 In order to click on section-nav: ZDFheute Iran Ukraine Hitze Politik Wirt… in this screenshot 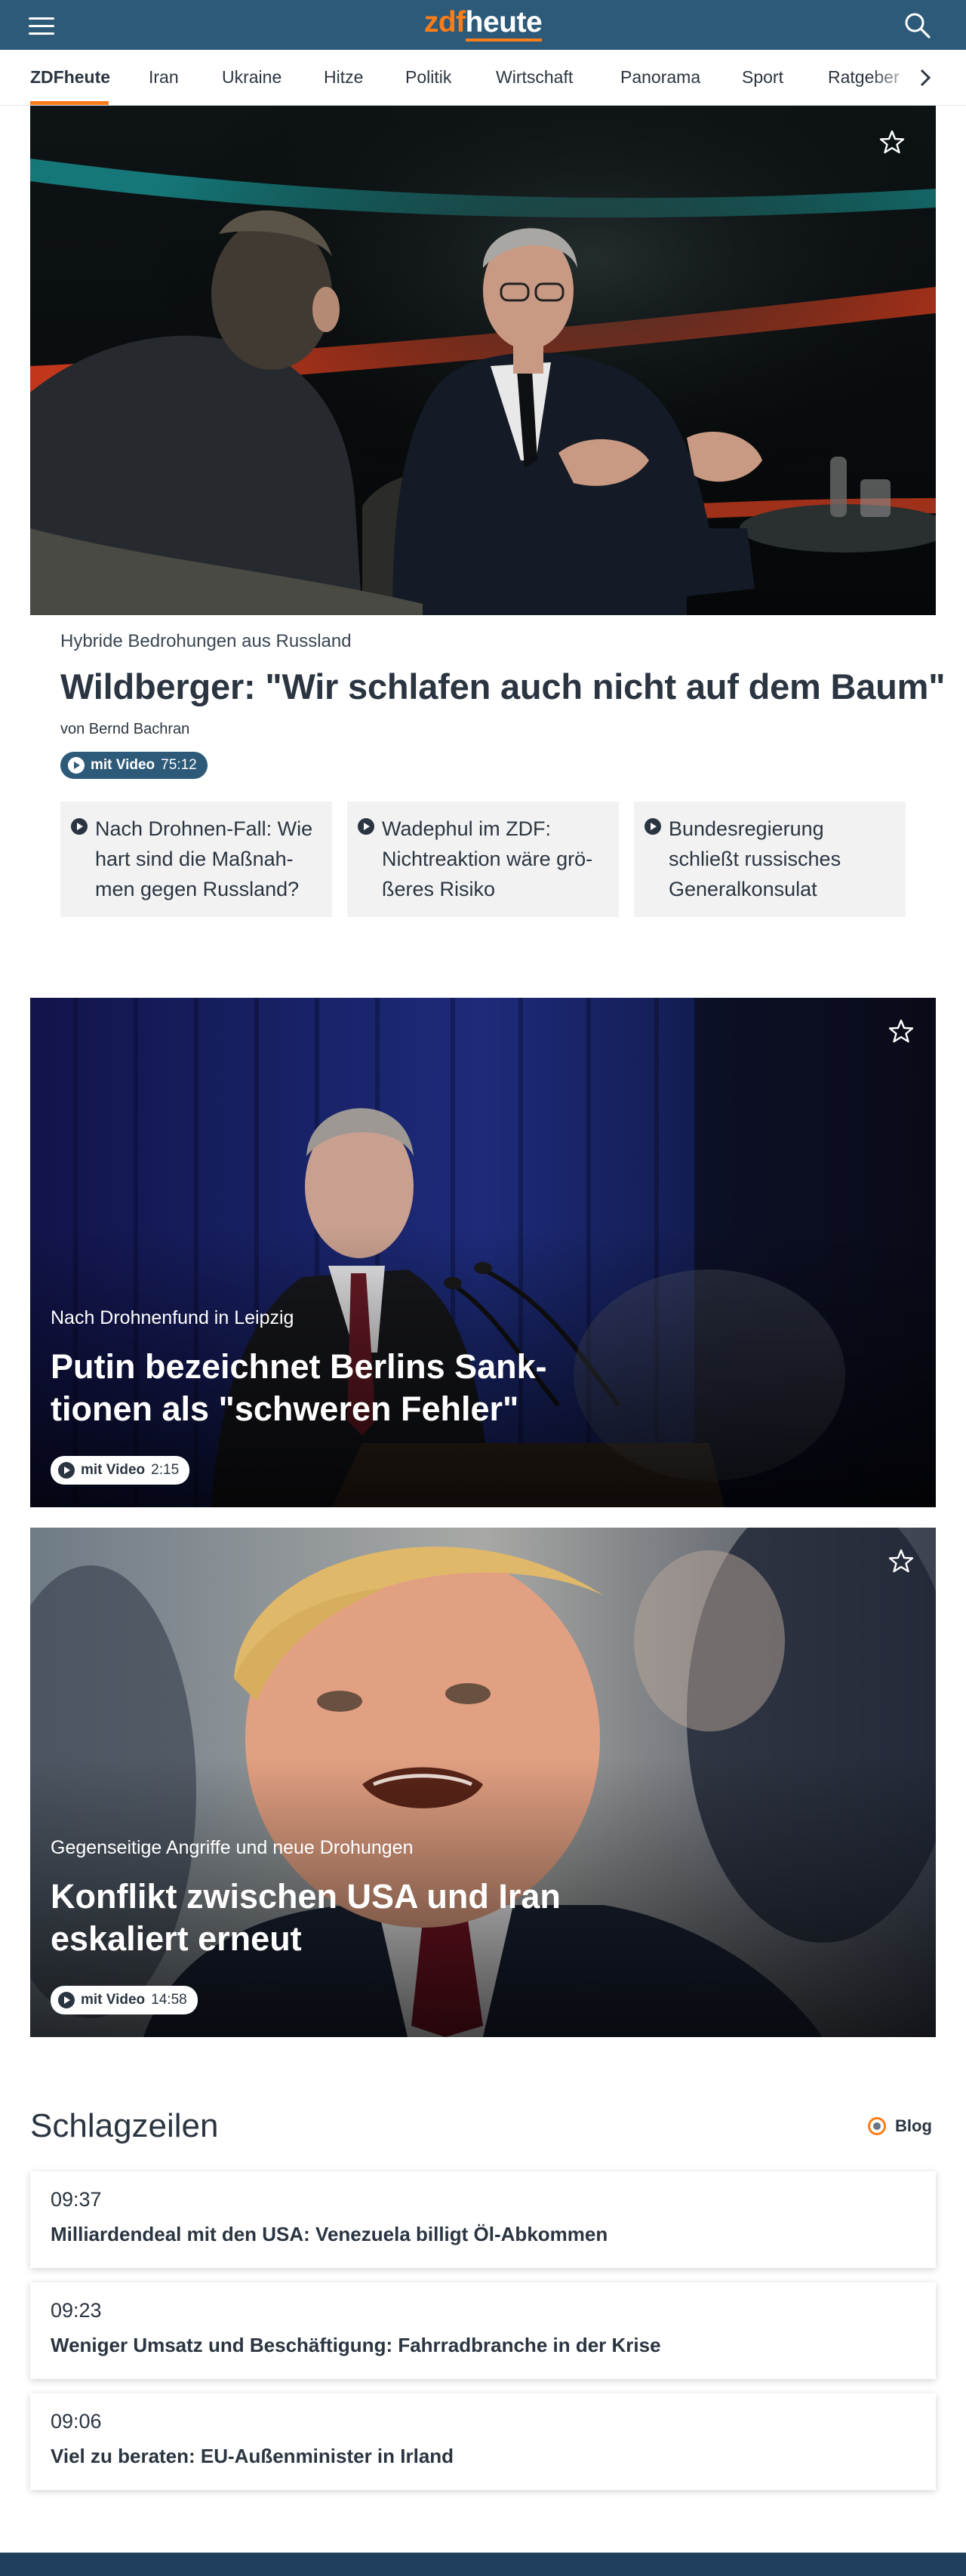, I will do `click(483, 78)`.